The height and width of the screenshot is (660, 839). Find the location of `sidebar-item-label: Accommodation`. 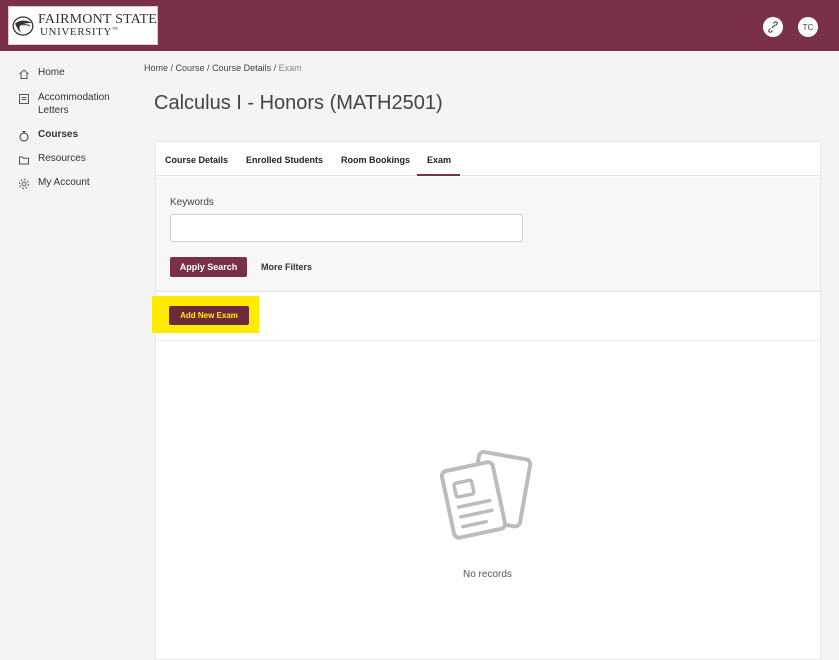

sidebar-item-label: Accommodation is located at coordinates (74, 97).